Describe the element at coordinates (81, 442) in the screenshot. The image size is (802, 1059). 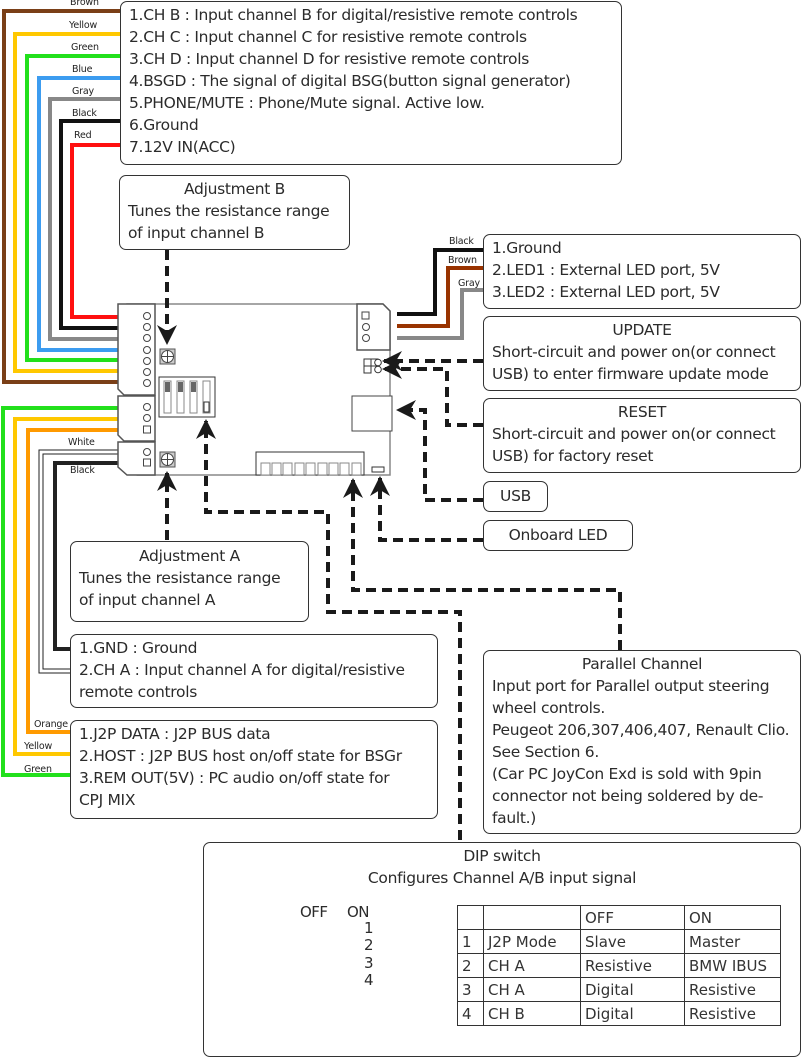
I see `wire-label-white: White` at that location.